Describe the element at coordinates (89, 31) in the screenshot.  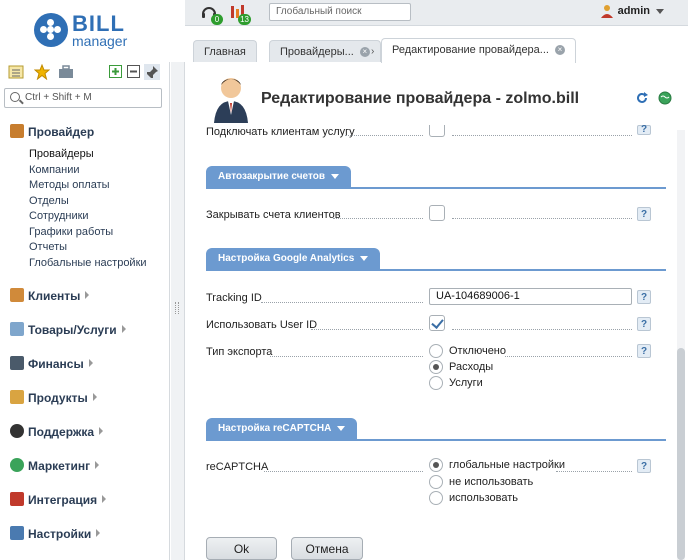
I see `billmanager-logo: BILL manager` at that location.